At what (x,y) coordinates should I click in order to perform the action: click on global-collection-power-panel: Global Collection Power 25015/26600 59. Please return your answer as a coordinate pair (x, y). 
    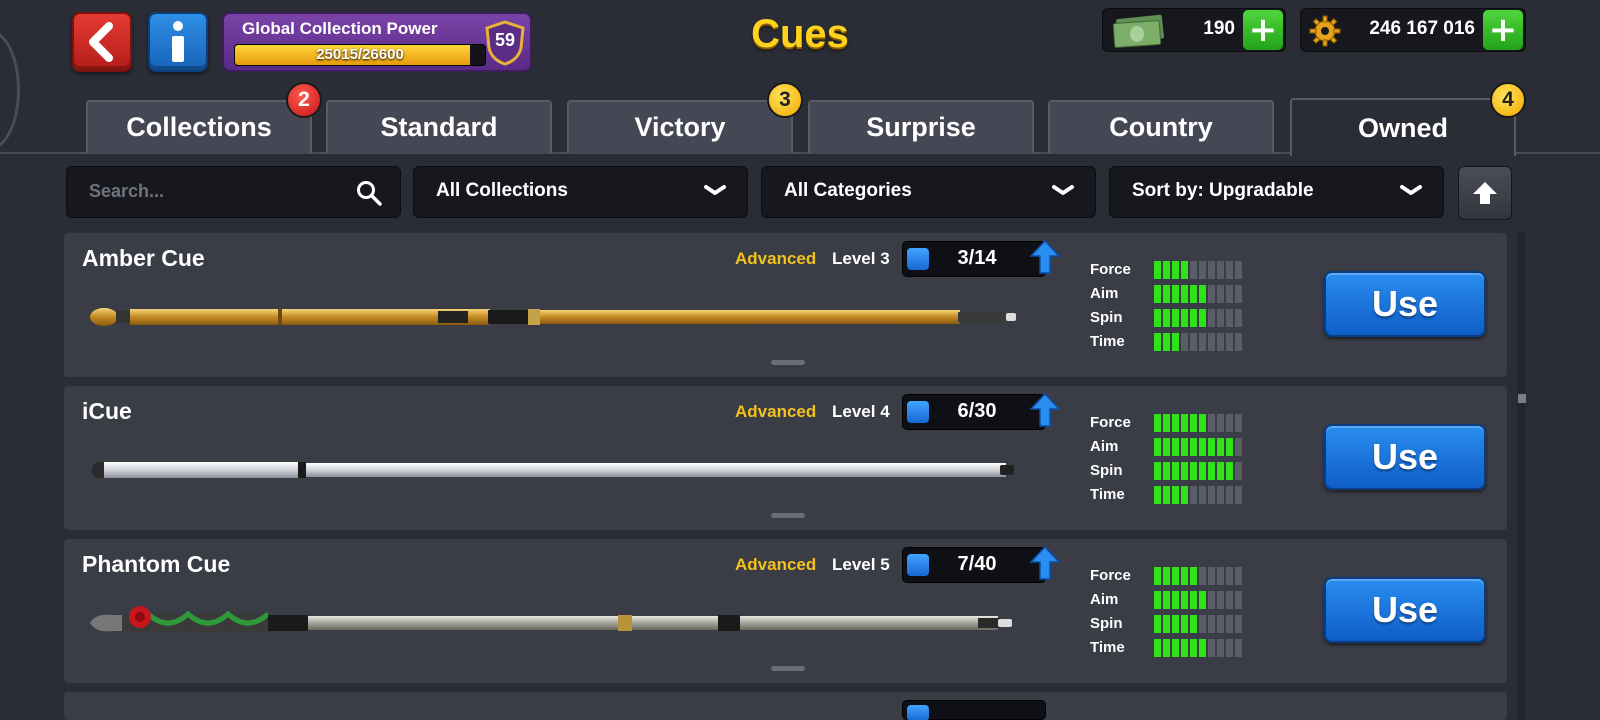
    Looking at the image, I should click on (377, 42).